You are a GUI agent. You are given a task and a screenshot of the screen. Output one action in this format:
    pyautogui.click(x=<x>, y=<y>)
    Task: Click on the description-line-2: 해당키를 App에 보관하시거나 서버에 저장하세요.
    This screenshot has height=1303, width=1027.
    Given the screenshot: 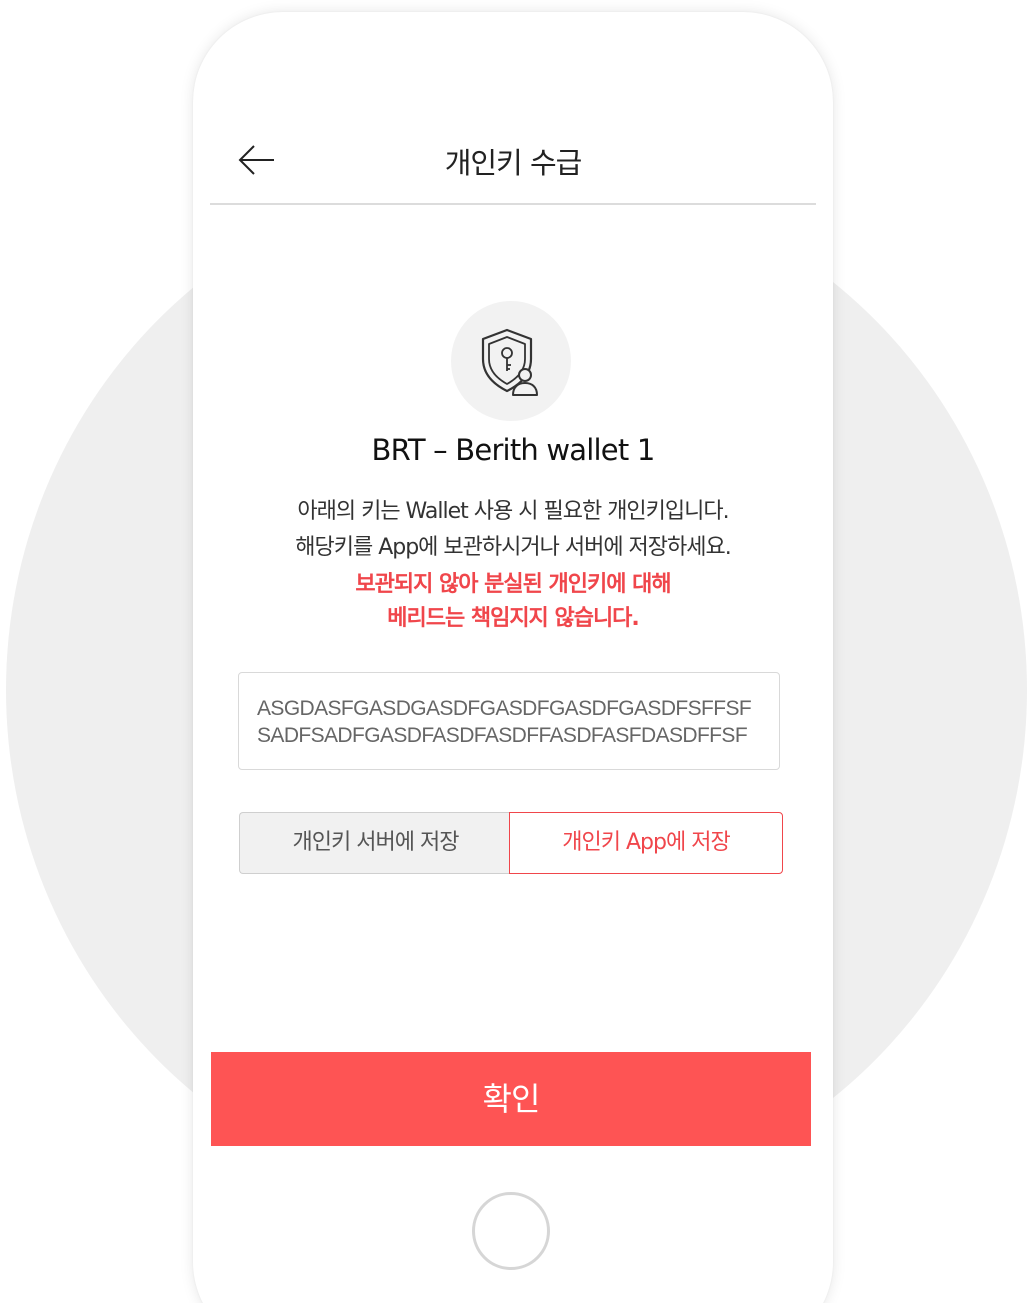 What is the action you would take?
    pyautogui.click(x=513, y=547)
    